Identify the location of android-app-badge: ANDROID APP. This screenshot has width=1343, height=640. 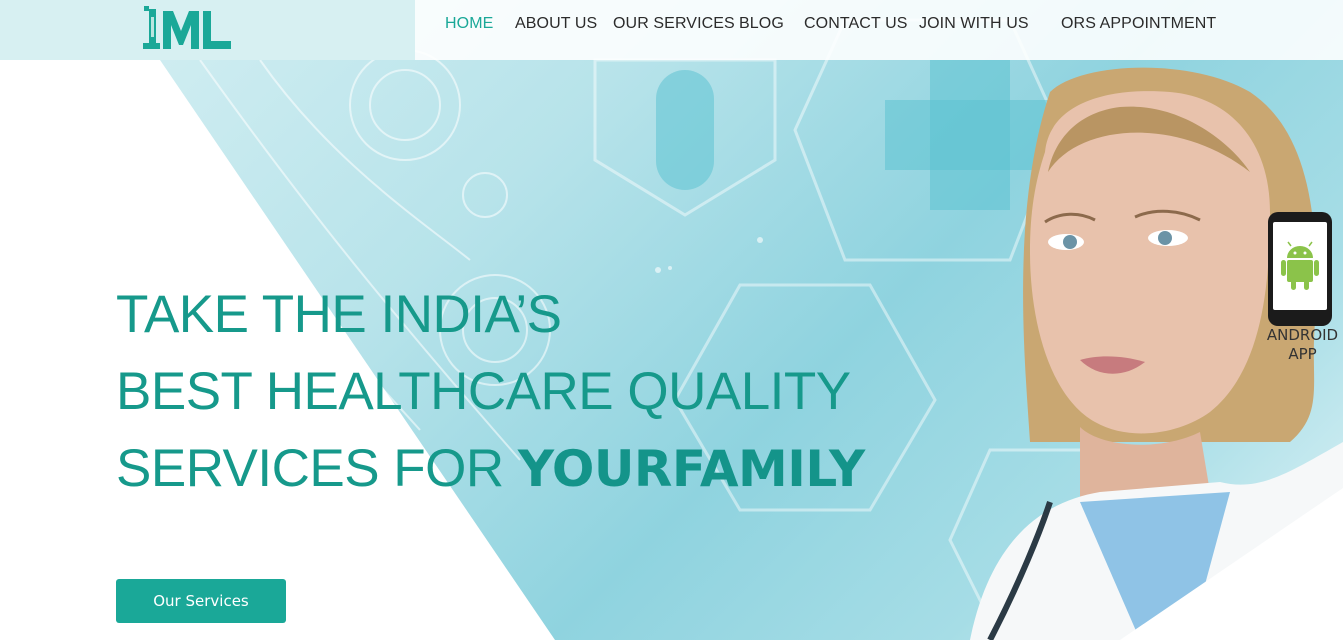
(1302, 290).